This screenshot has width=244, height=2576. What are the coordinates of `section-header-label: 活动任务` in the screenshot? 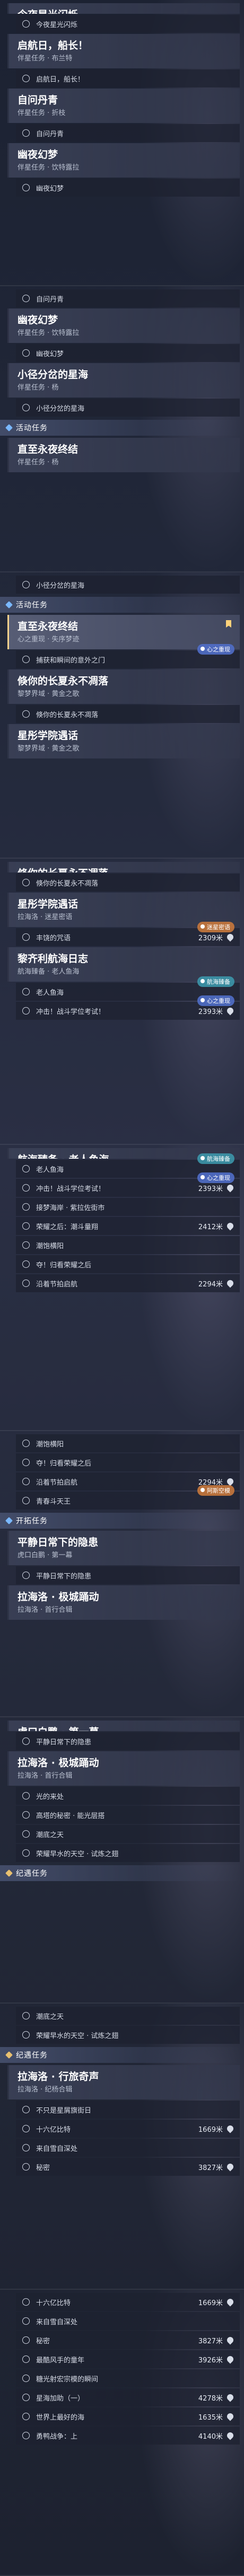 It's located at (32, 605).